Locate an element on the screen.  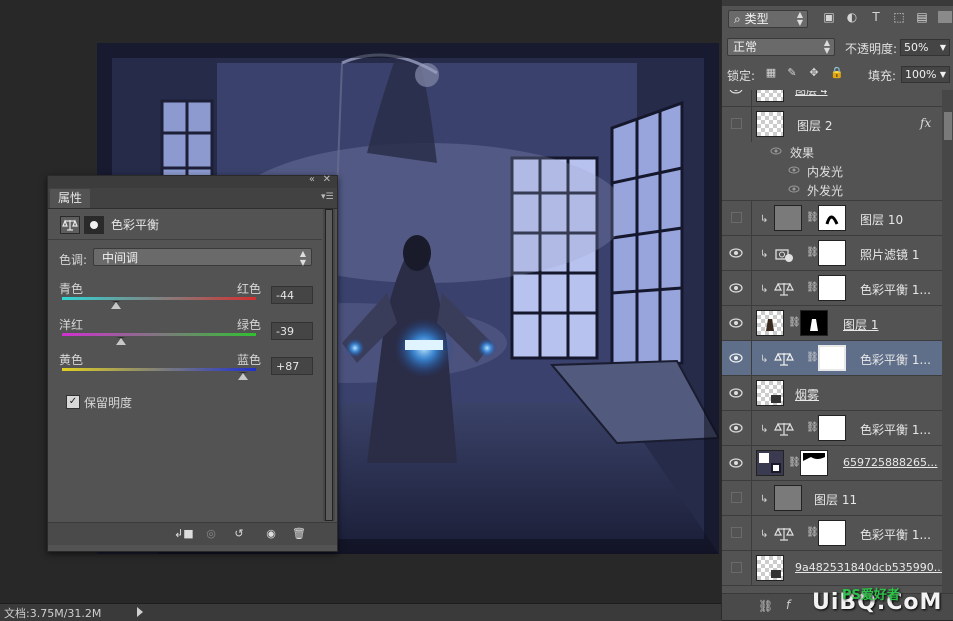
layer-name: 图层 1 is located at coordinates (860, 324).